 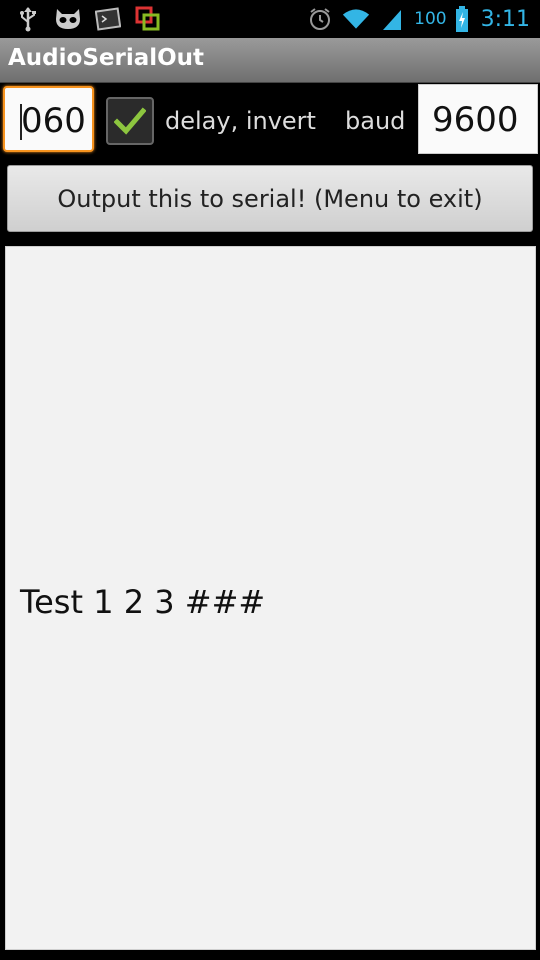 I want to click on delay-invert-checkbox, so click(x=130, y=121).